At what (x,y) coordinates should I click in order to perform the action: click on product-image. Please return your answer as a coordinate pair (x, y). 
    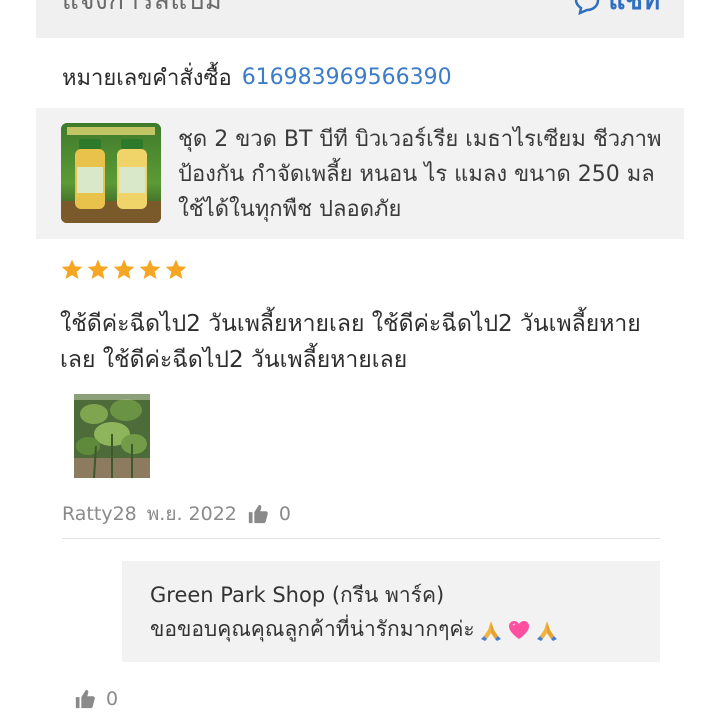
    Looking at the image, I should click on (111, 173).